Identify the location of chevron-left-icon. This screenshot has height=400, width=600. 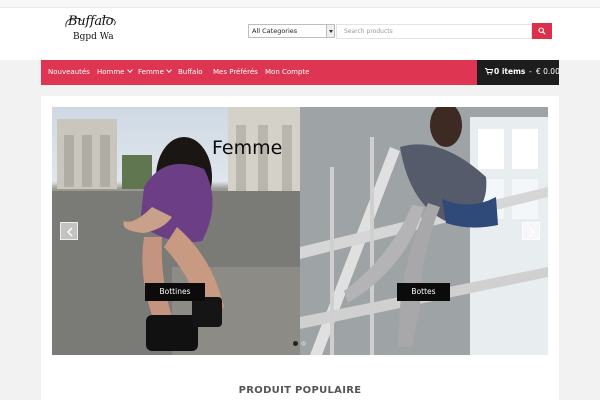
(70, 232).